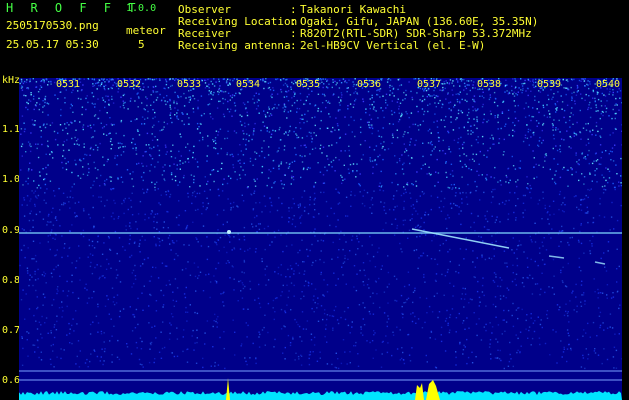 This screenshot has height=400, width=629. Describe the element at coordinates (129, 84) in the screenshot. I see `time-label-0532: 0532` at that location.